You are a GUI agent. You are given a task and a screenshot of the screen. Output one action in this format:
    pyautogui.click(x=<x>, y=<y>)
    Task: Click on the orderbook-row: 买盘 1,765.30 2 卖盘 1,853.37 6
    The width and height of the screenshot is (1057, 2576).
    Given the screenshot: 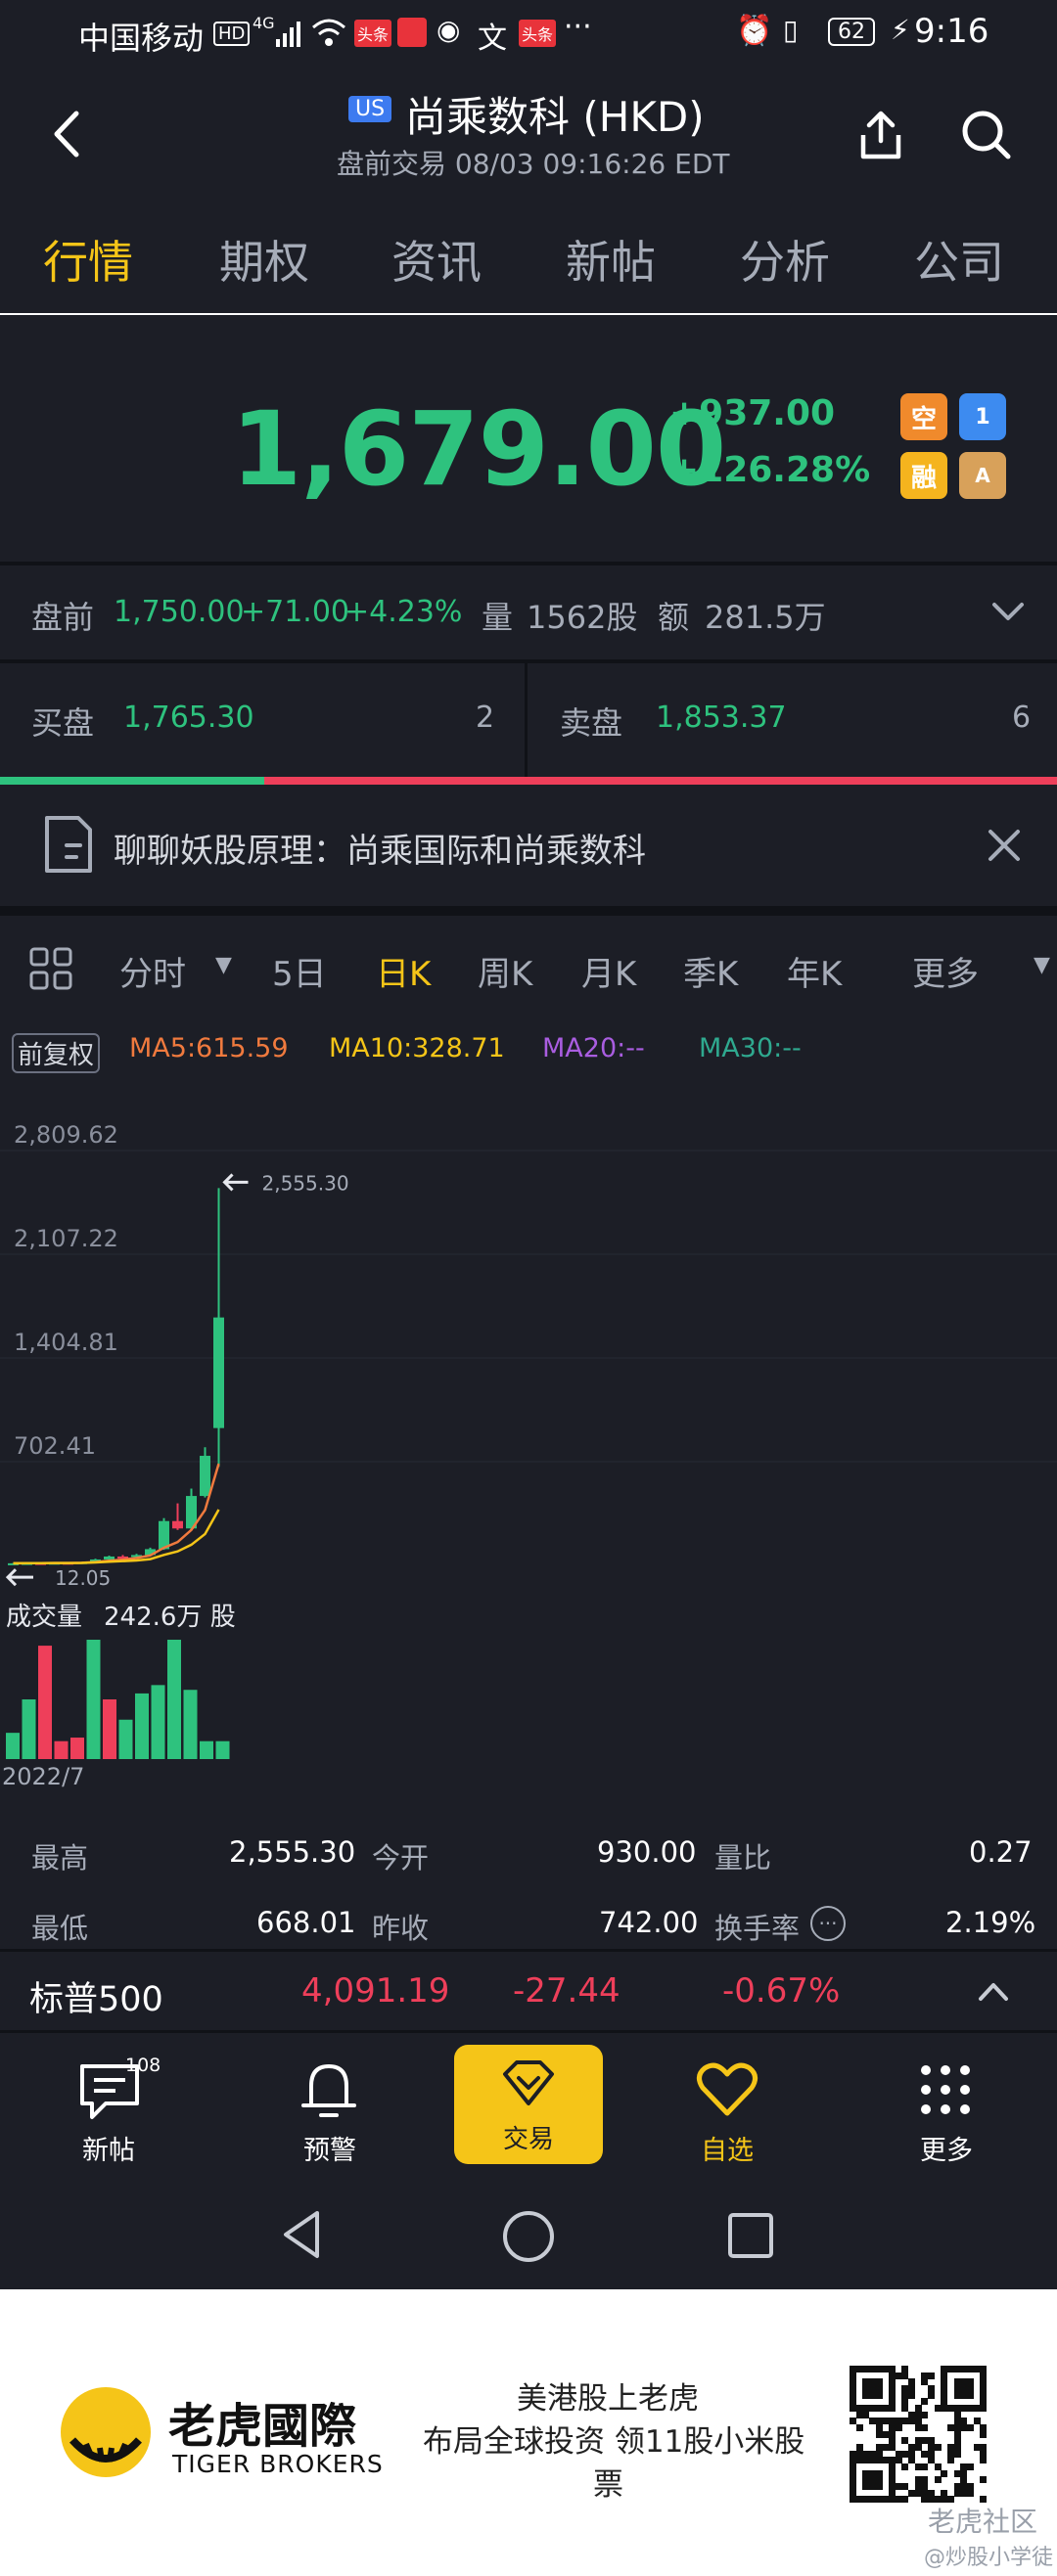 What is the action you would take?
    pyautogui.click(x=528, y=720)
    